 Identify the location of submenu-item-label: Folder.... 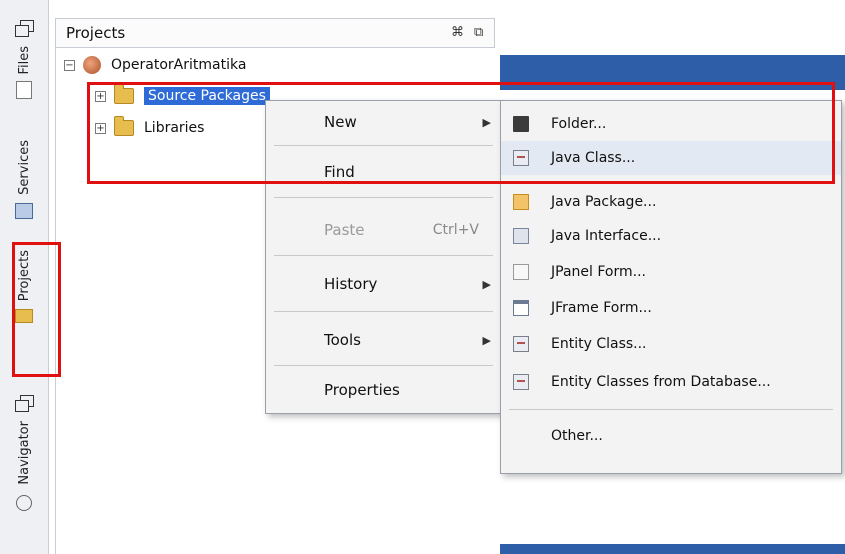
(579, 124).